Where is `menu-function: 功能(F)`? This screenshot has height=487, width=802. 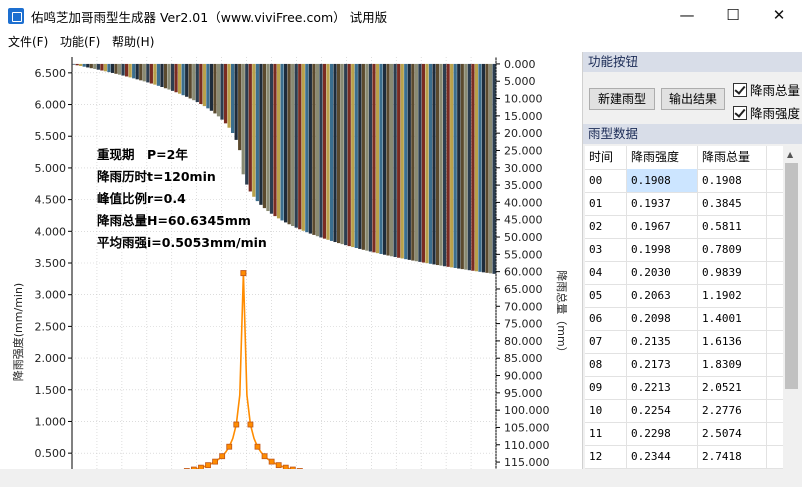
menu-function: 功能(F) is located at coordinates (80, 41).